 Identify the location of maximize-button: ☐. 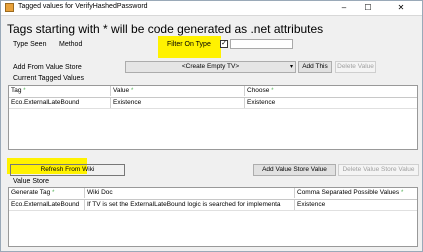
(368, 8).